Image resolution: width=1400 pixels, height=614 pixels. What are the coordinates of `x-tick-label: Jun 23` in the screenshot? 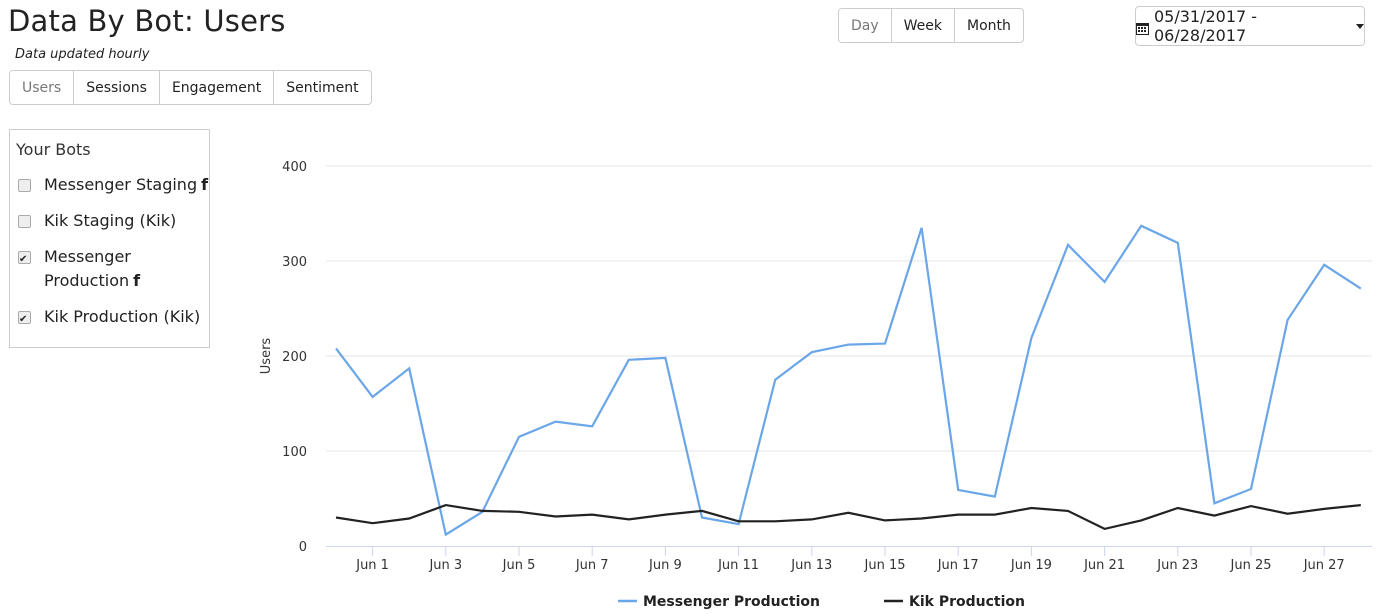 It's located at (1177, 565).